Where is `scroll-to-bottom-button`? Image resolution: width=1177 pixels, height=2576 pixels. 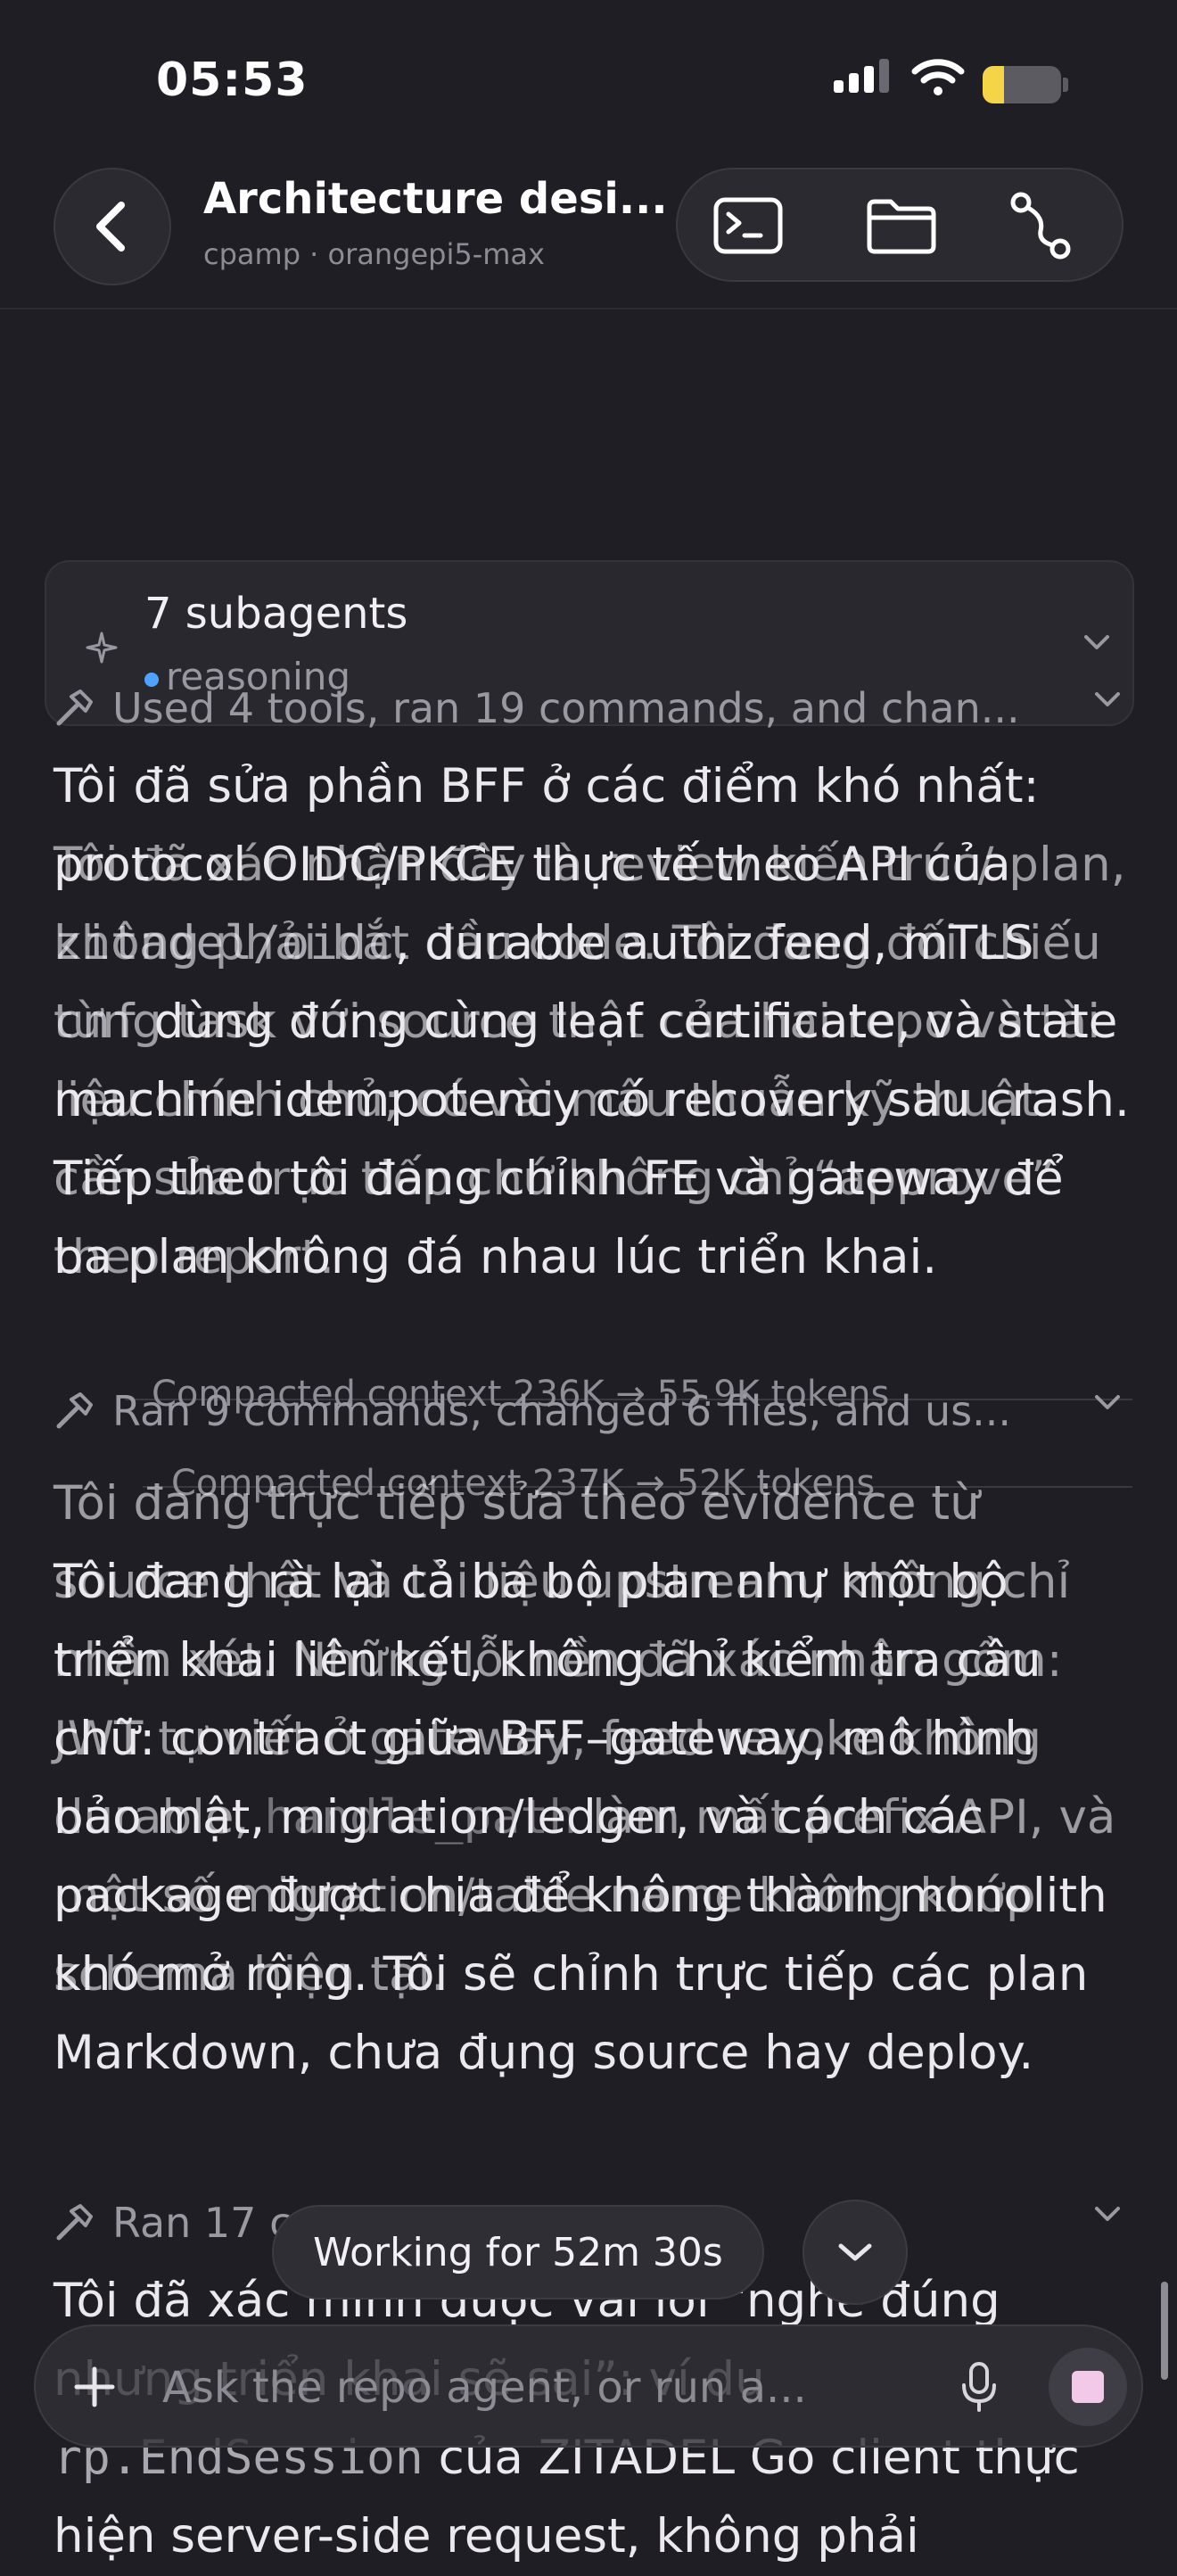 scroll-to-bottom-button is located at coordinates (855, 2253).